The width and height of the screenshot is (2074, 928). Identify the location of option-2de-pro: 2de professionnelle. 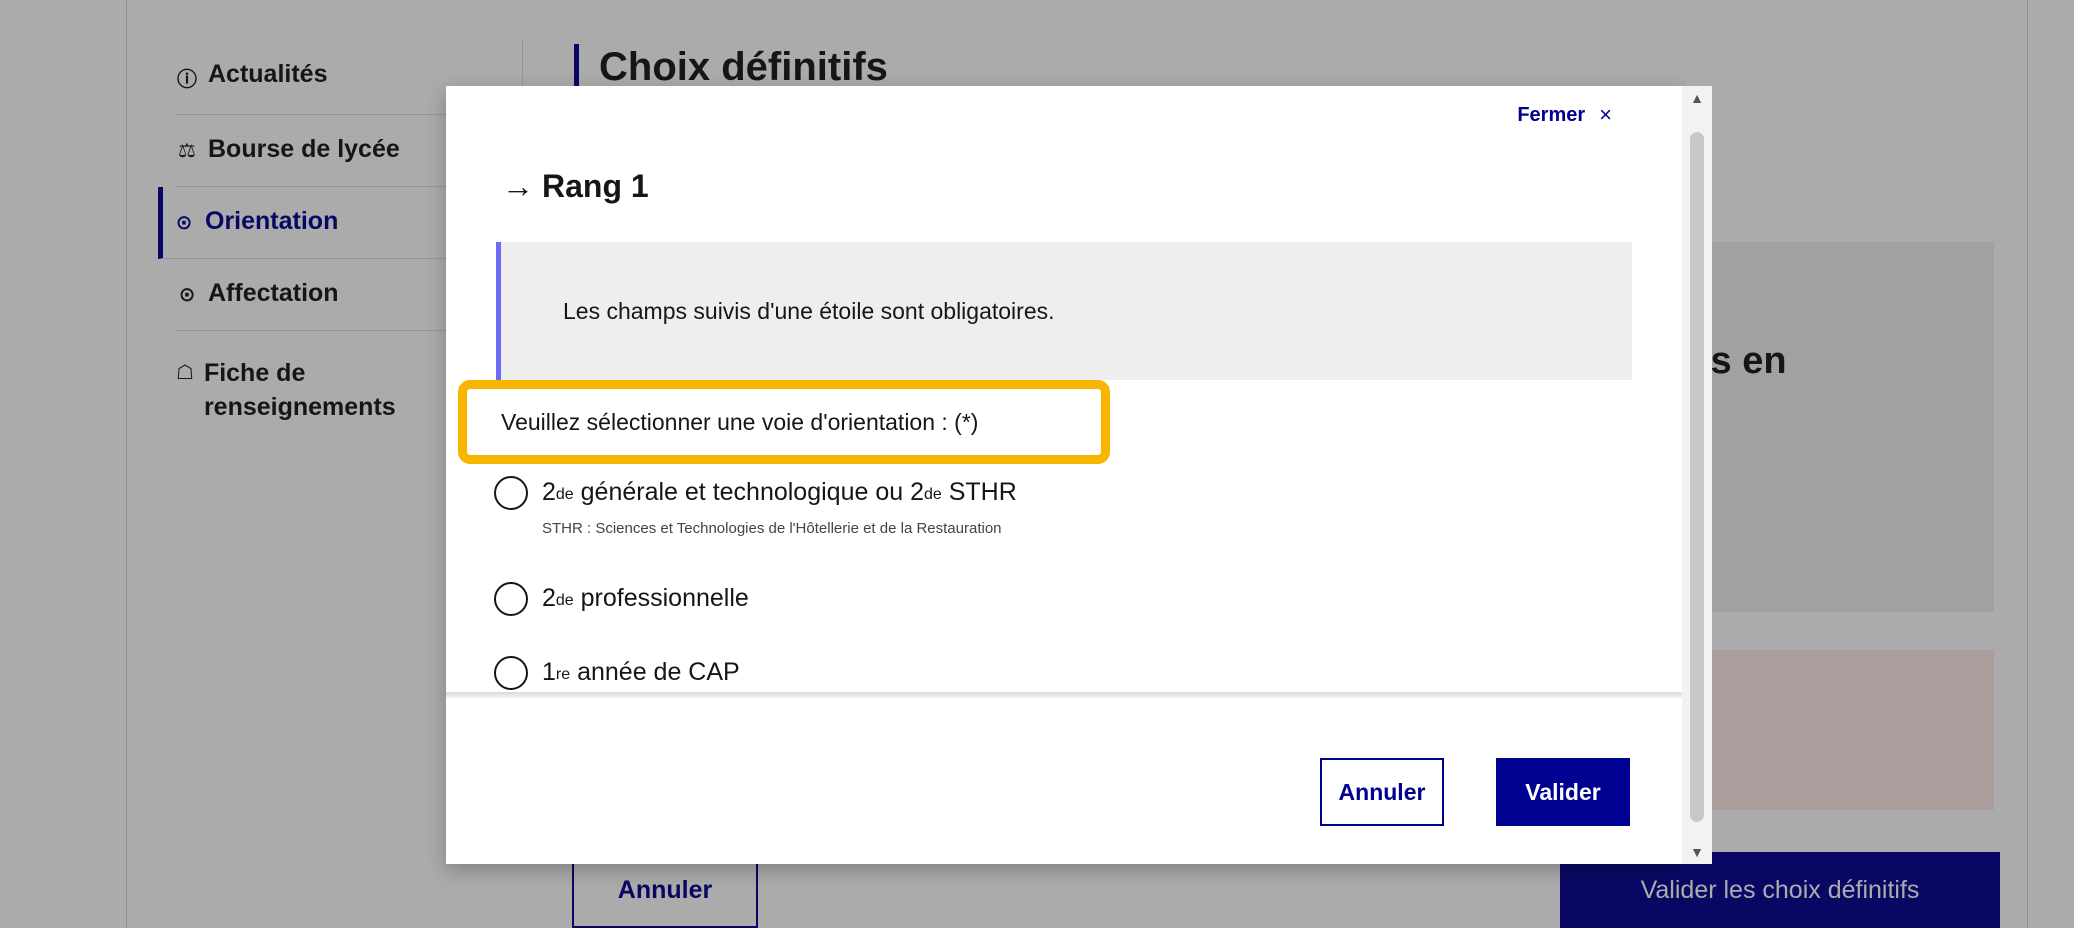
(621, 600).